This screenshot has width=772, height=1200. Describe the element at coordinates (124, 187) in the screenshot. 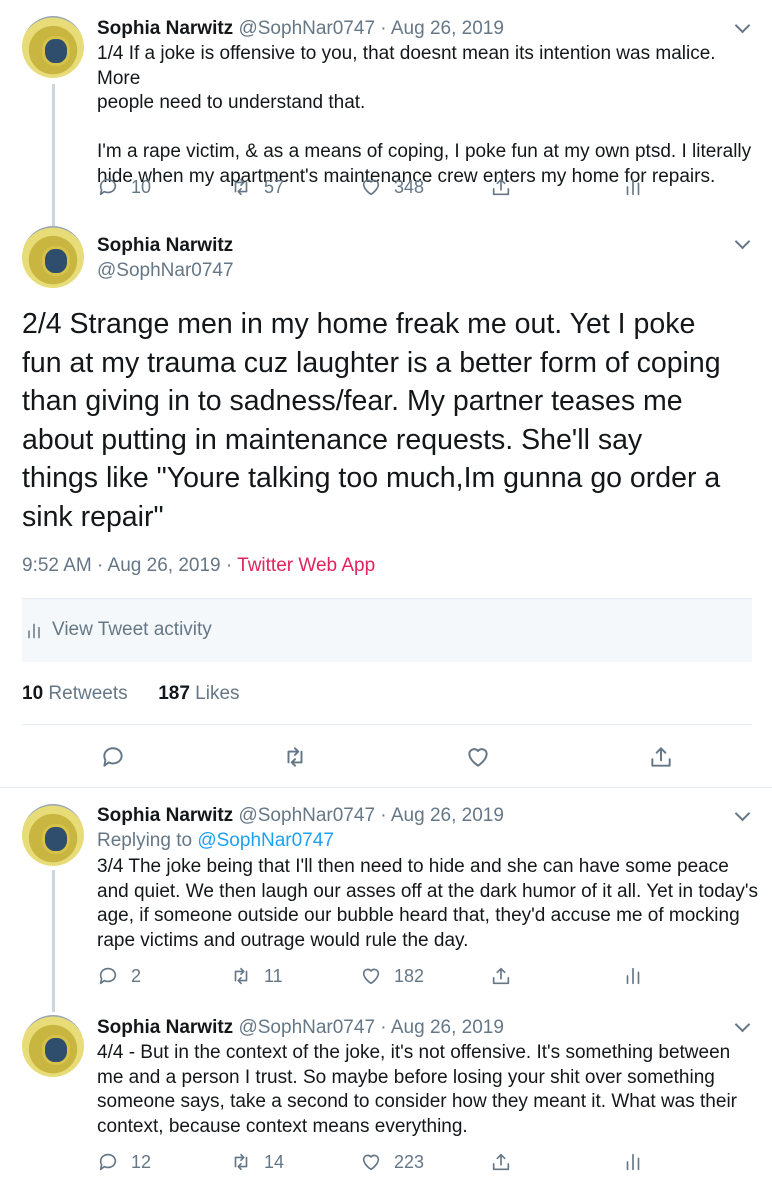

I see `reply-button: 10` at that location.